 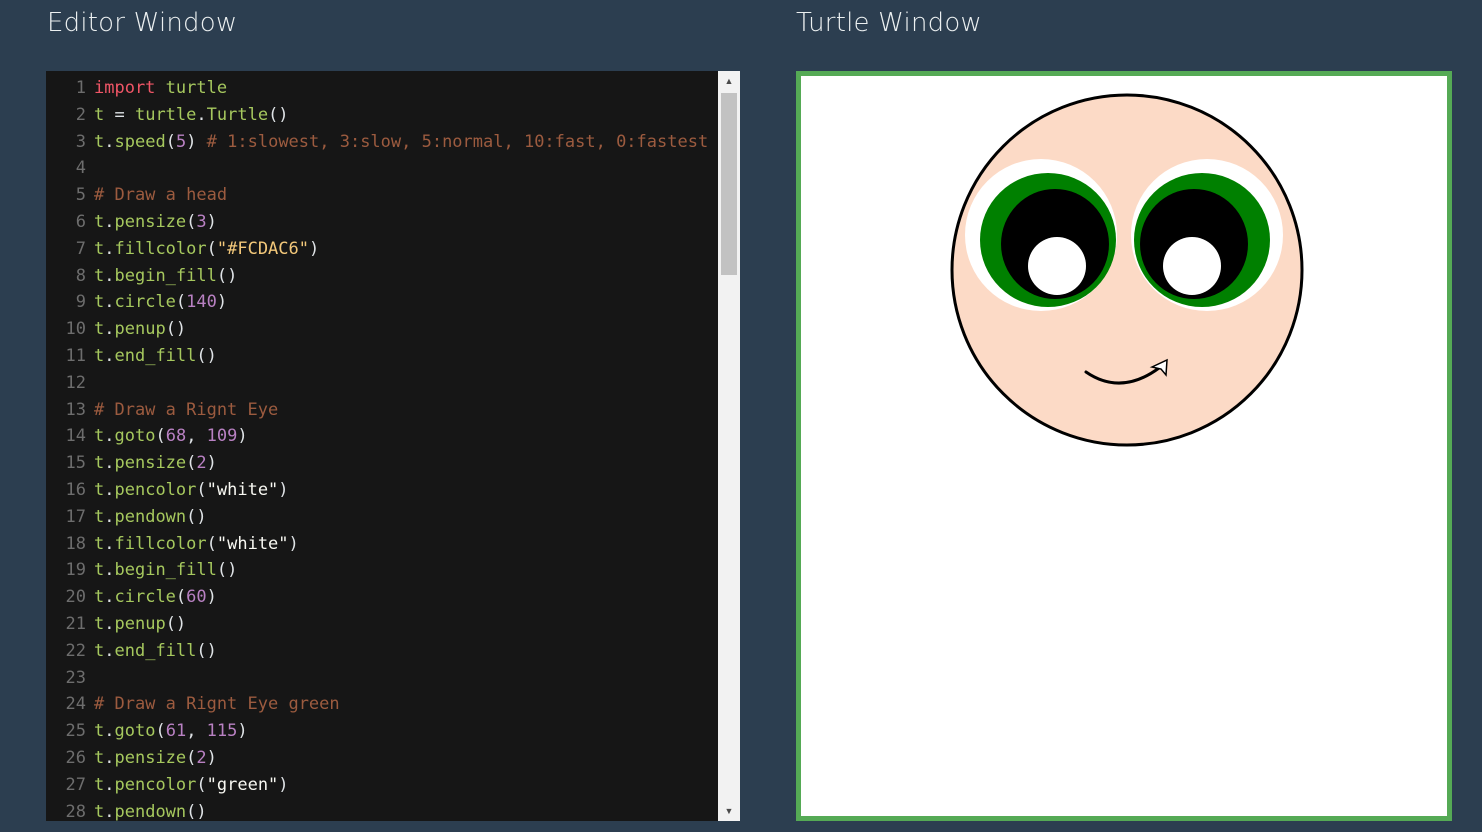 What do you see at coordinates (729, 184) in the screenshot?
I see `scroll-thumb` at bounding box center [729, 184].